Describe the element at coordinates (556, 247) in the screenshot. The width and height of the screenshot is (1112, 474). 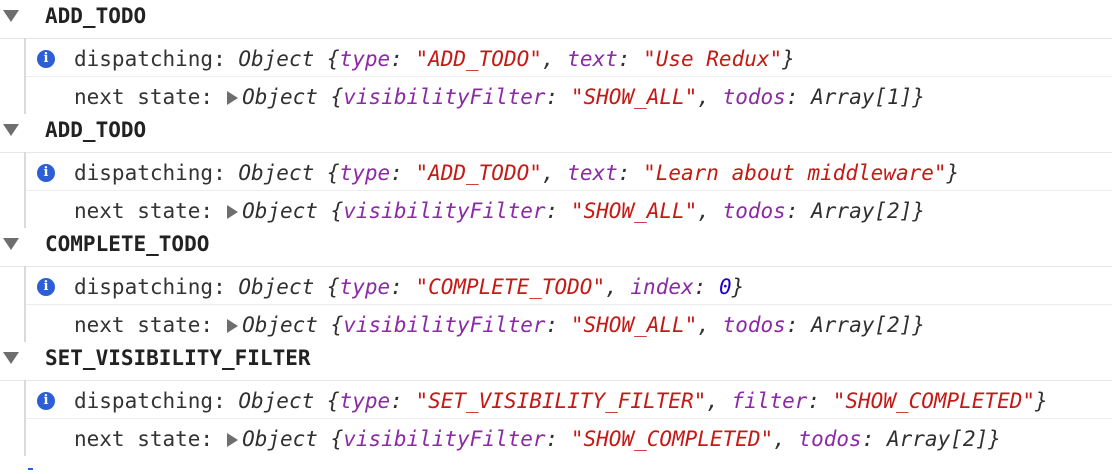
I see `log-group-header: COMPLETE_TODO` at that location.